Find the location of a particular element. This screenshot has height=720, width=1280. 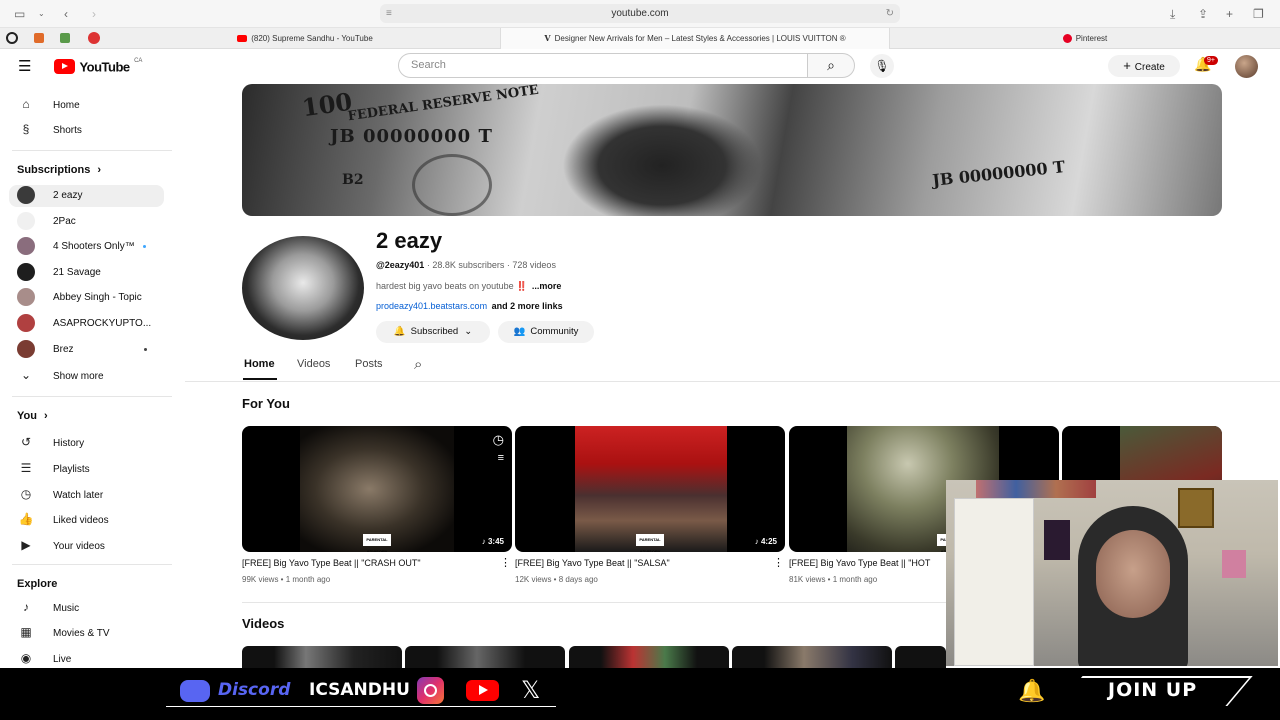

section-divider is located at coordinates (594, 602).